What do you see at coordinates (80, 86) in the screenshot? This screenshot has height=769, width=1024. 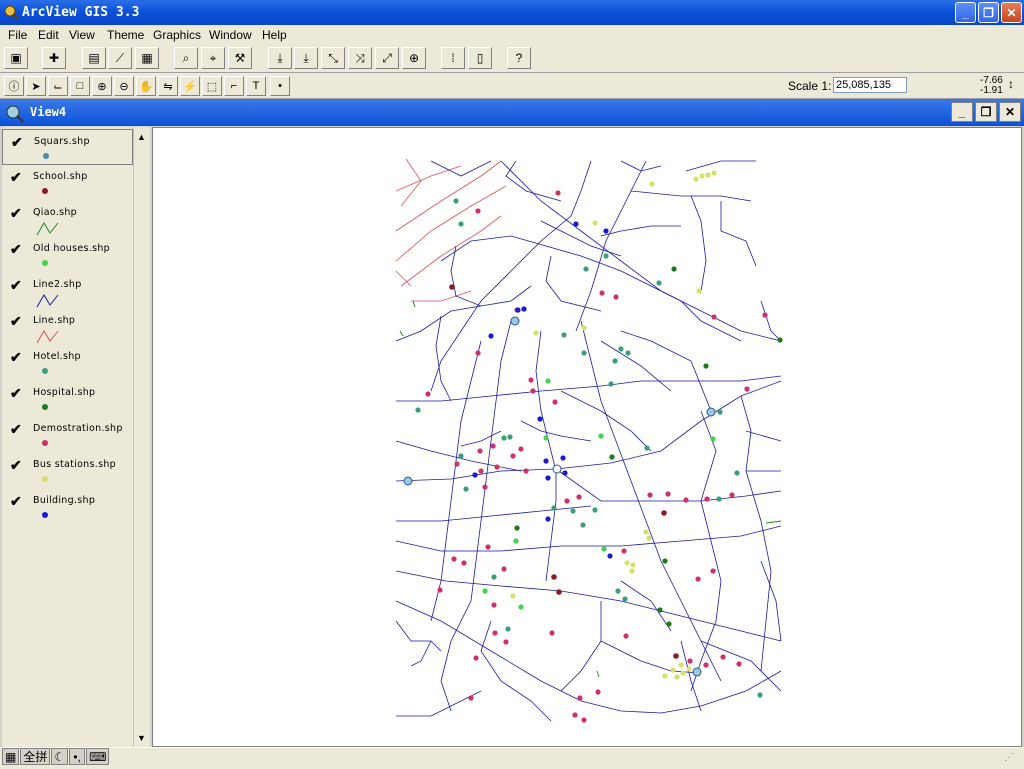 I see `select-feature-icon: □` at bounding box center [80, 86].